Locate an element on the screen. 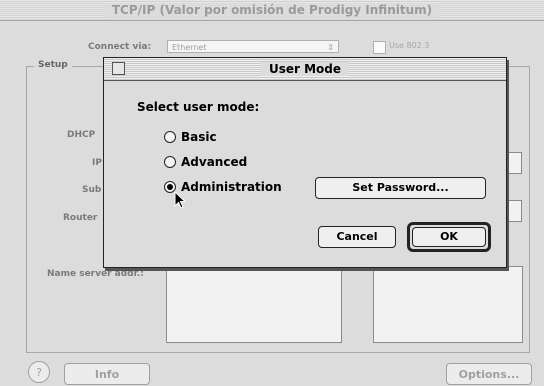 This screenshot has height=386, width=544. cancel-button: Cancel is located at coordinates (357, 237).